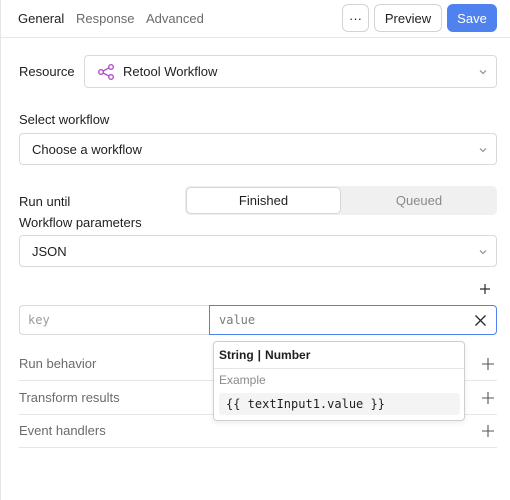 The width and height of the screenshot is (510, 500). What do you see at coordinates (45, 201) in the screenshot?
I see `run-until-label: Run until` at bounding box center [45, 201].